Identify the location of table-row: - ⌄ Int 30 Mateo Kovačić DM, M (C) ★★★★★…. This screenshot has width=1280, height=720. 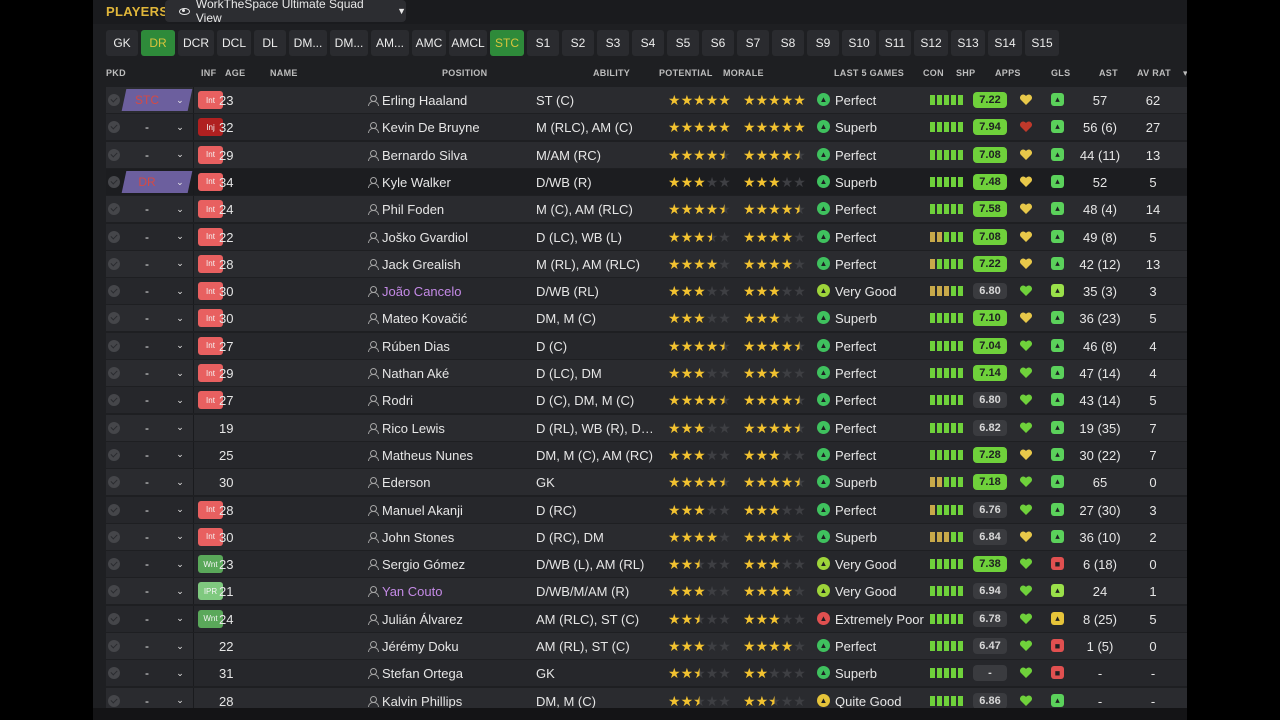
(646, 318).